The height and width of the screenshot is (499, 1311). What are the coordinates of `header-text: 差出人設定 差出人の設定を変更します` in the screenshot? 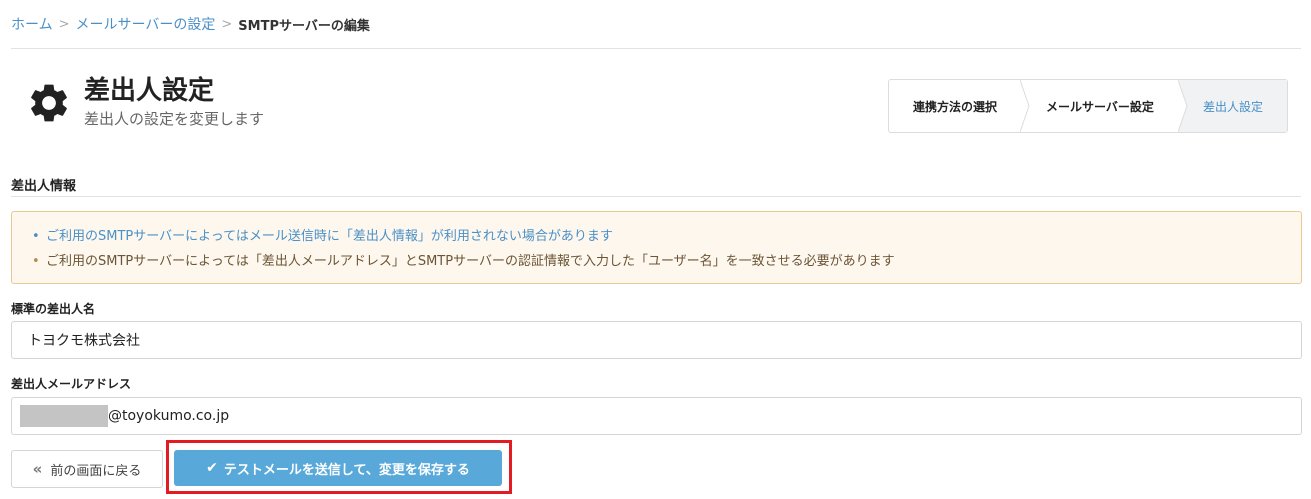 It's located at (174, 102).